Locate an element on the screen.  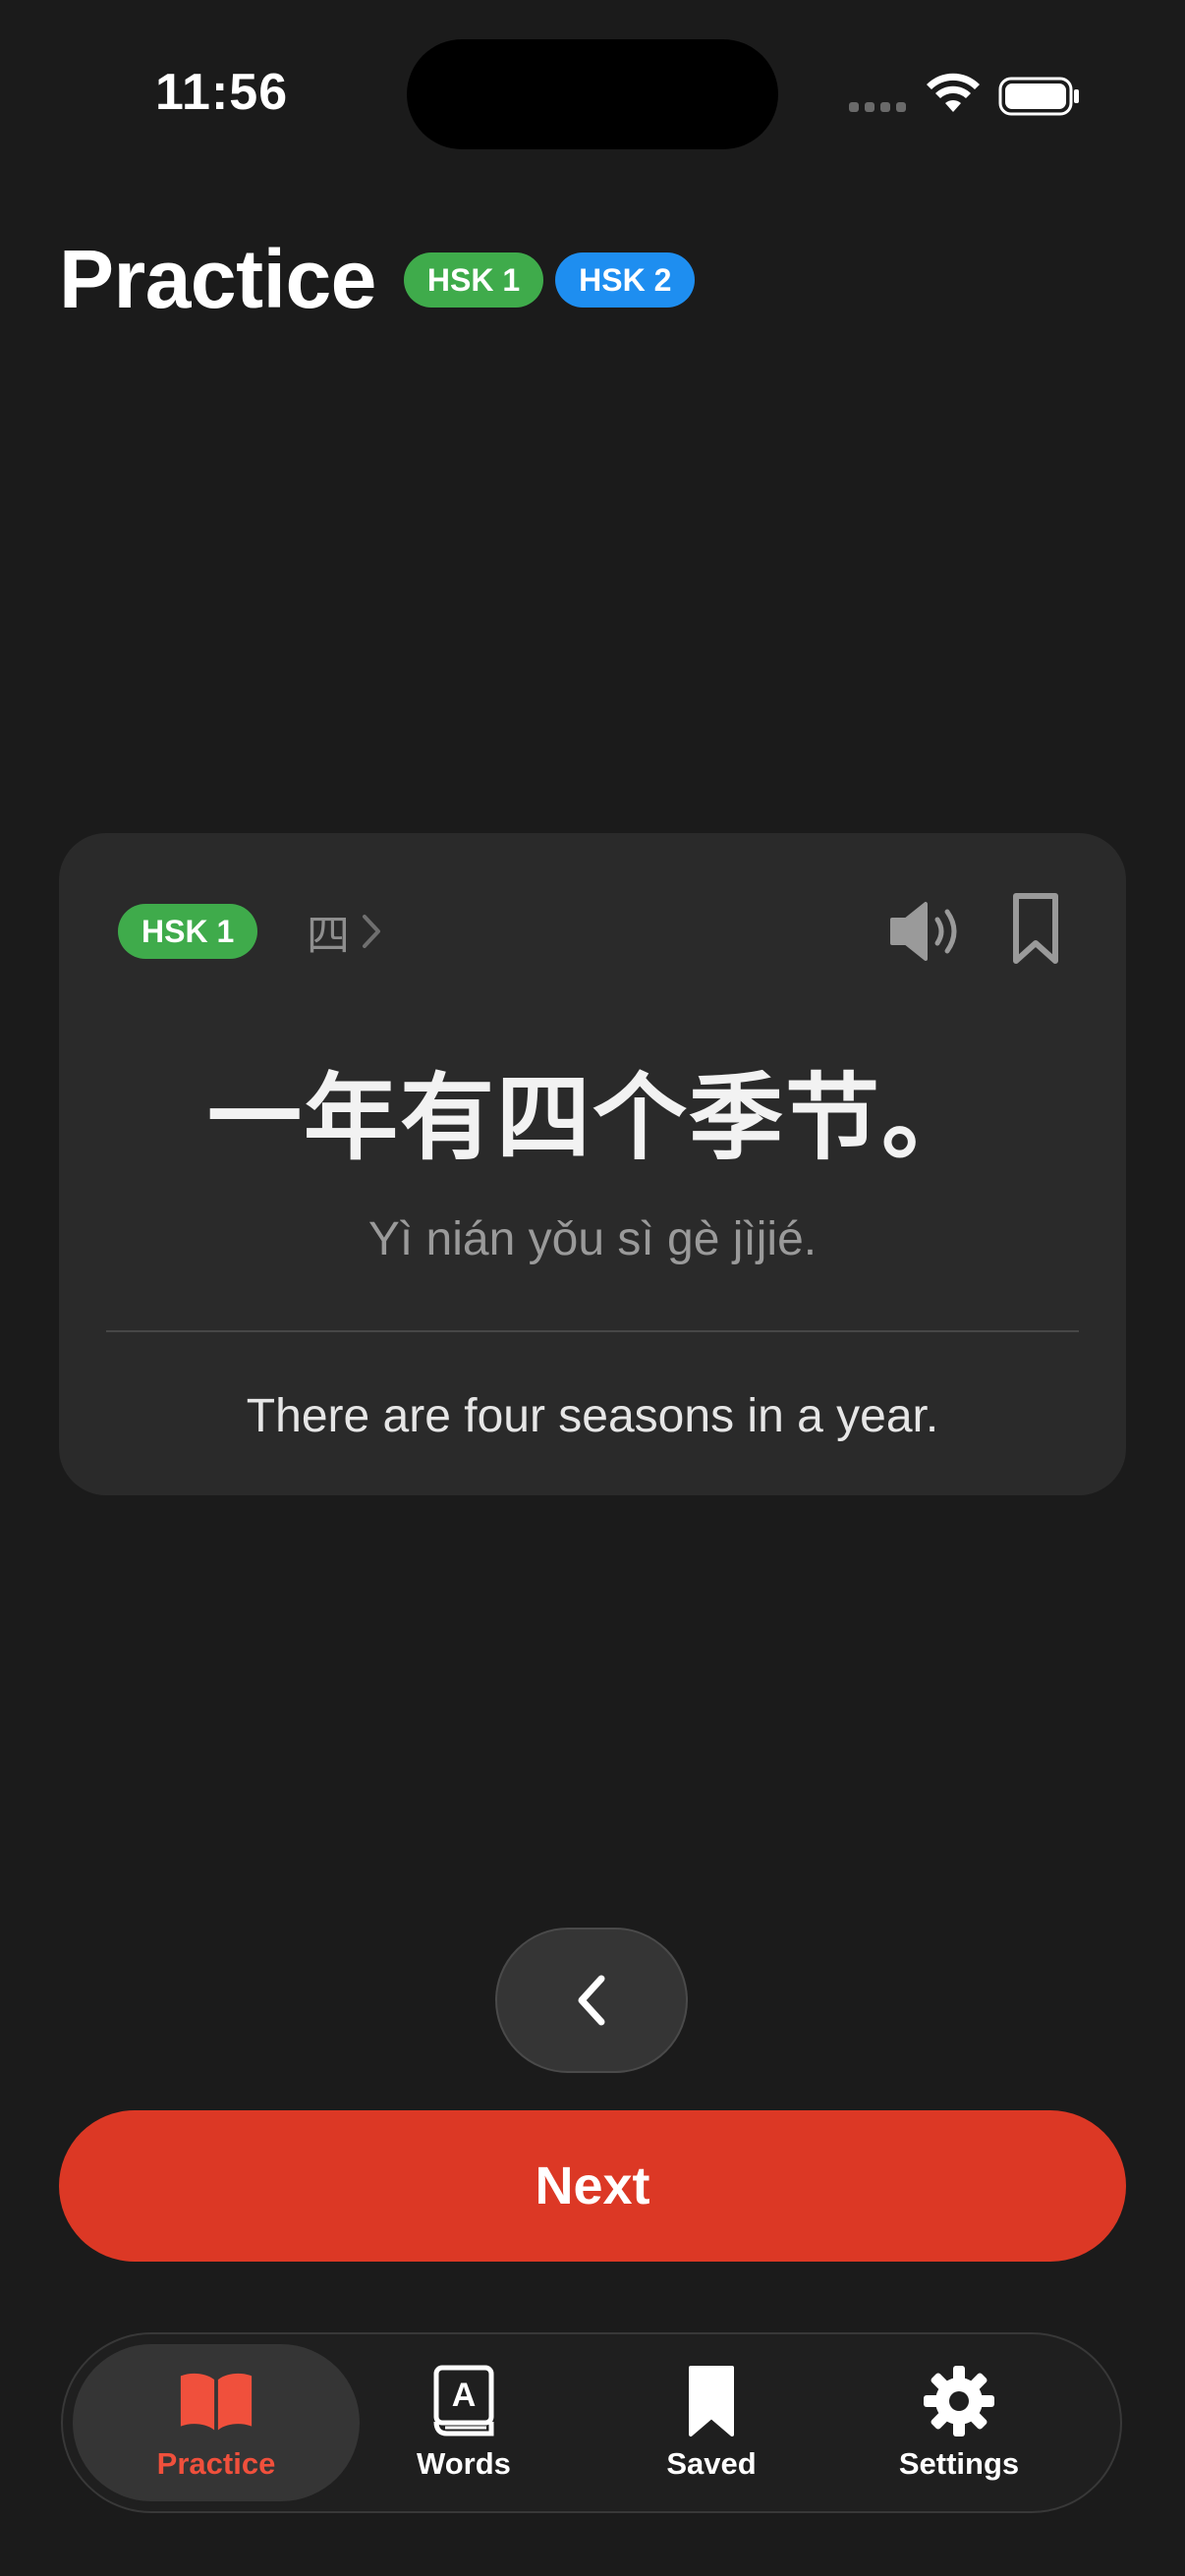
pinyin-text: Yì nián yǒu sì gè jìjié. is located at coordinates (592, 1239).